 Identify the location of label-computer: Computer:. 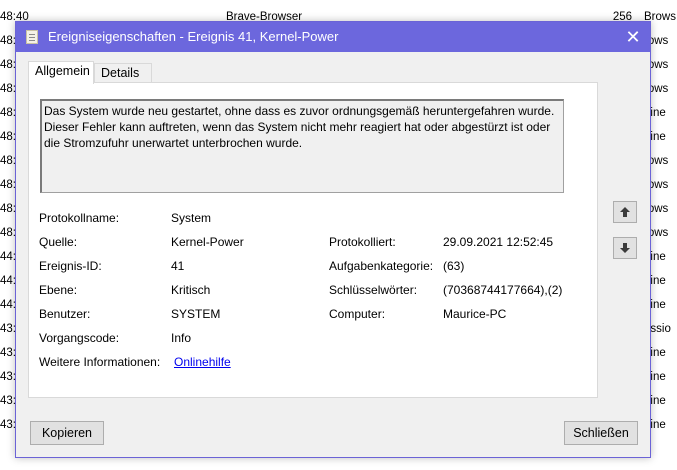
(357, 314).